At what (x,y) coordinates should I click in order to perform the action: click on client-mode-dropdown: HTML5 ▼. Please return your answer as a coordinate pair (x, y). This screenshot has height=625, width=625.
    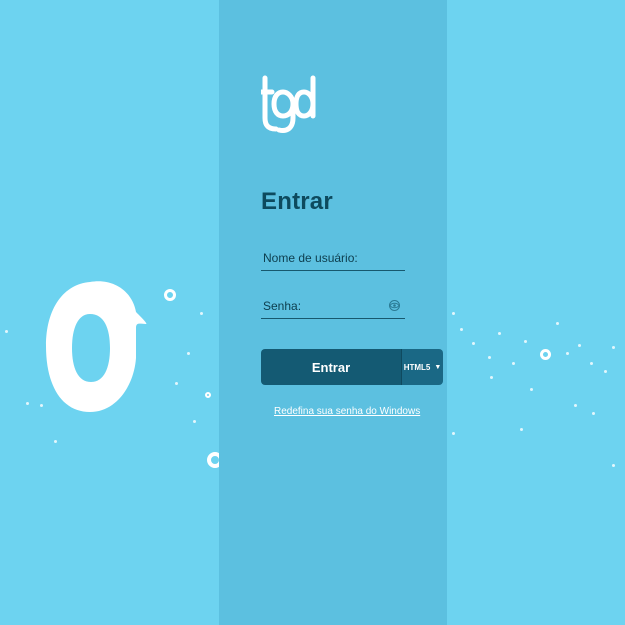
    Looking at the image, I should click on (422, 367).